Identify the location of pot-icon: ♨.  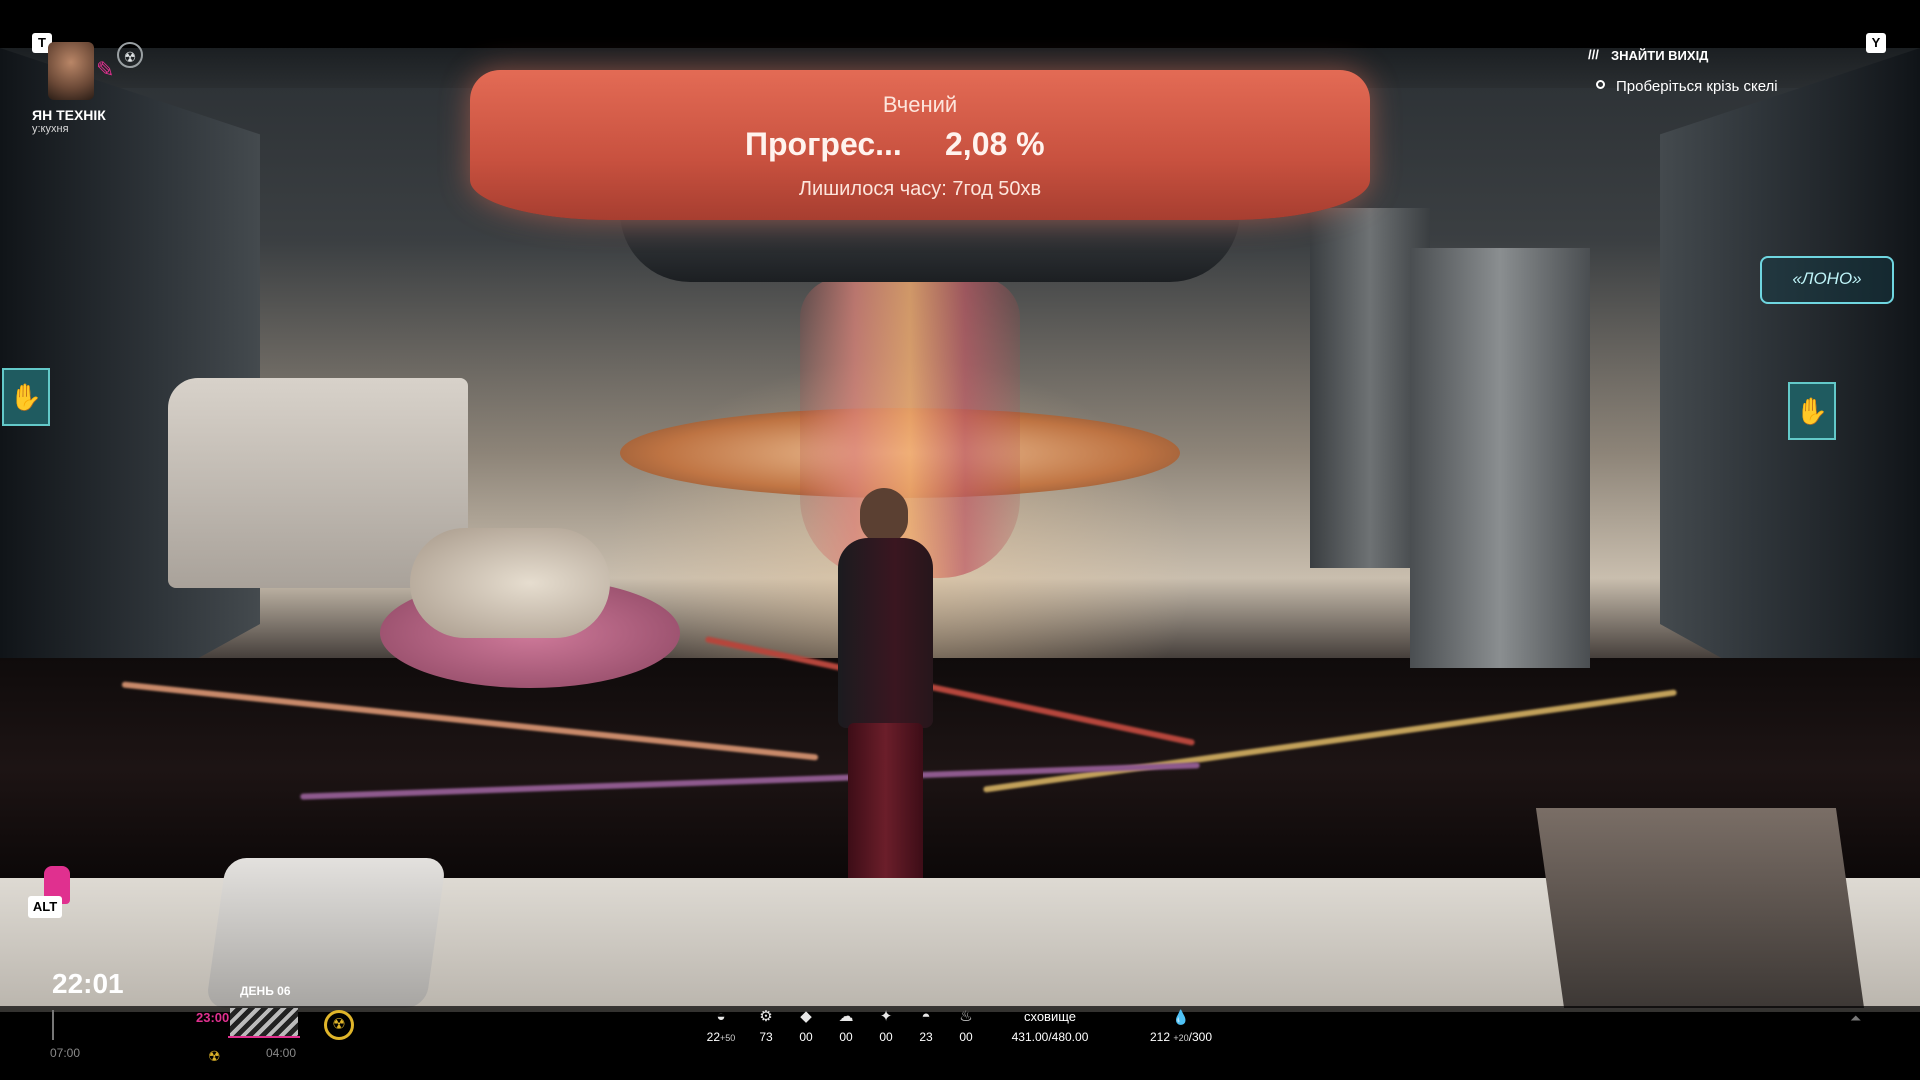
(966, 1016).